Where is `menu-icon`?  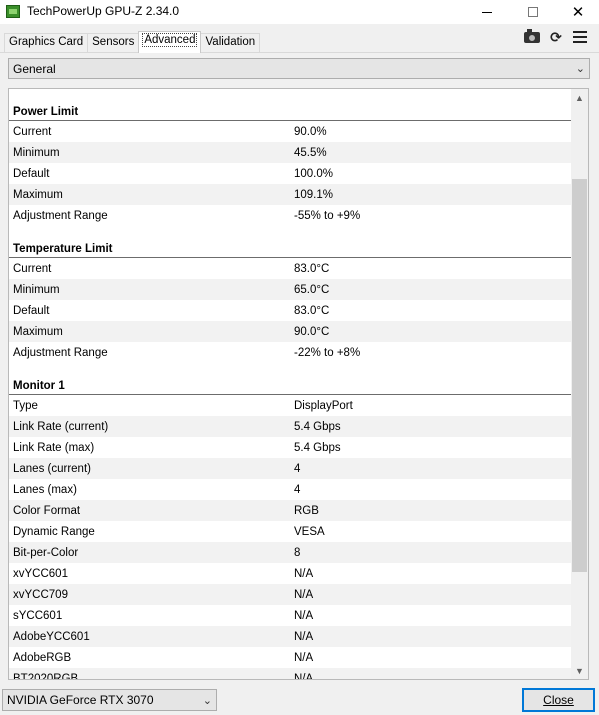 menu-icon is located at coordinates (580, 37).